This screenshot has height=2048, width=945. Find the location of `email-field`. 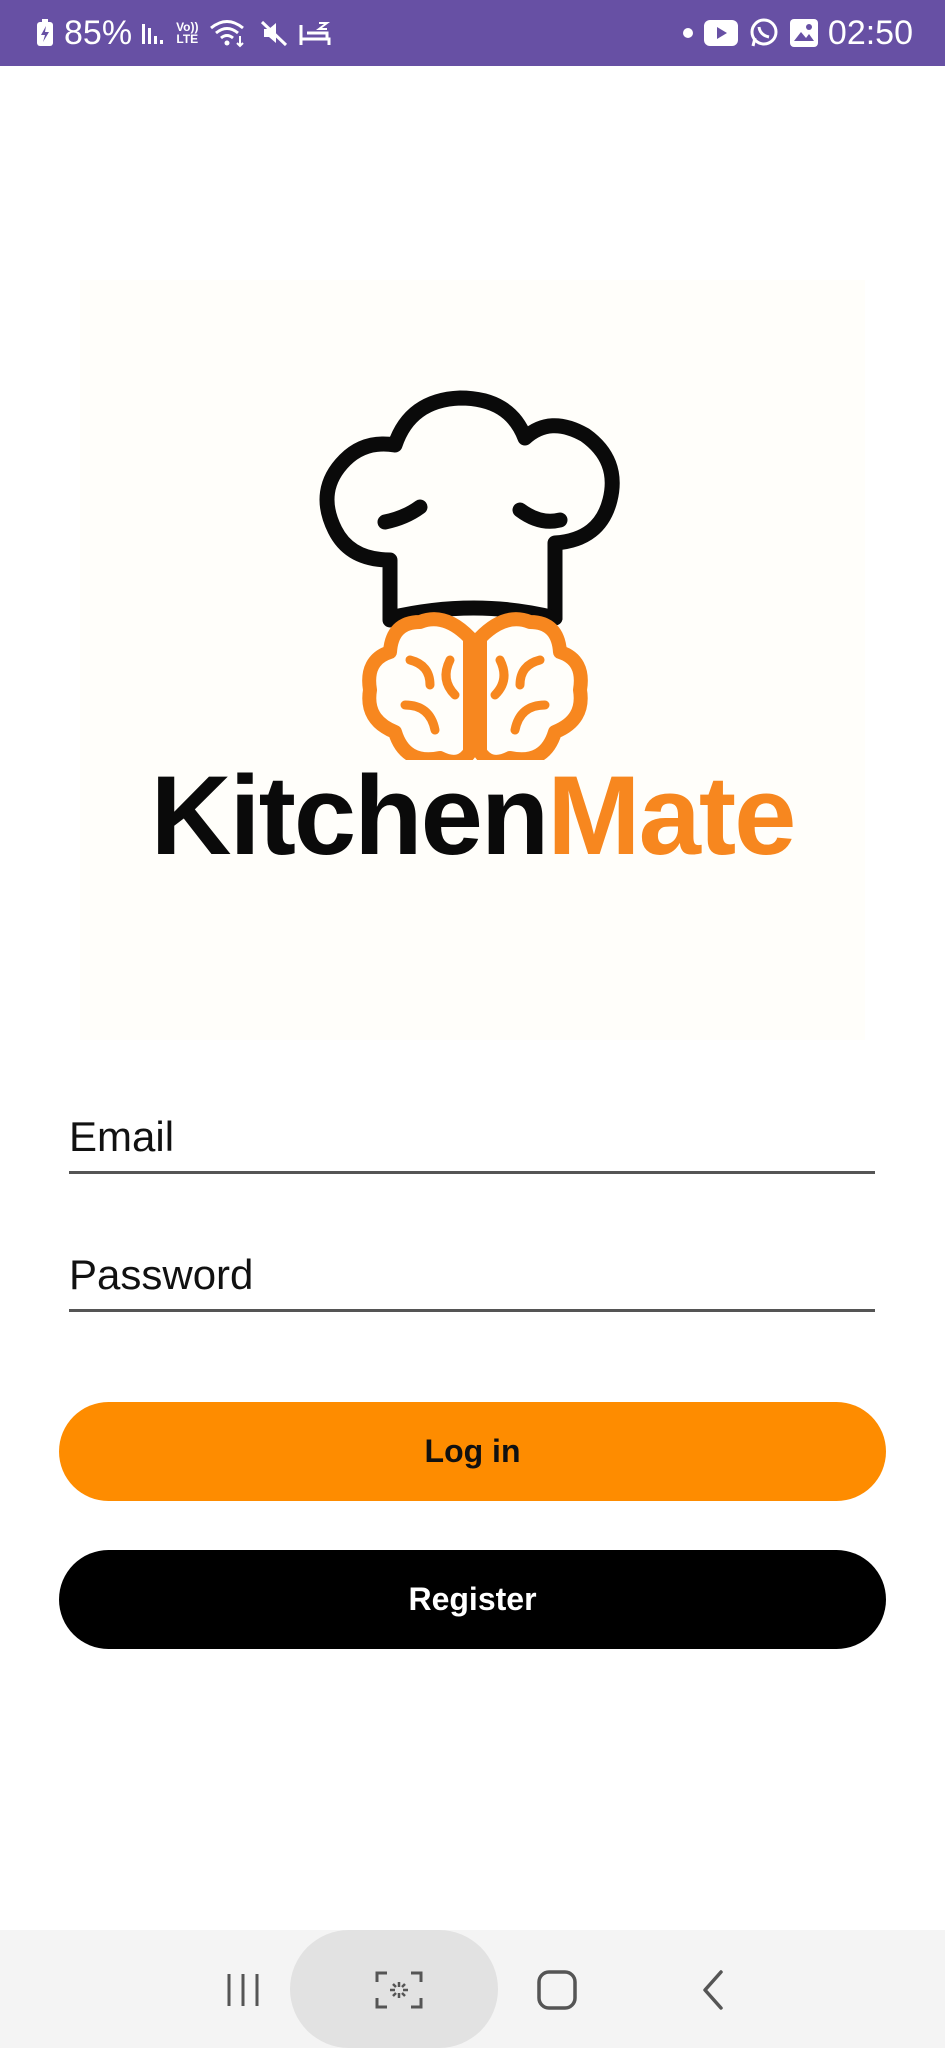

email-field is located at coordinates (472, 1139).